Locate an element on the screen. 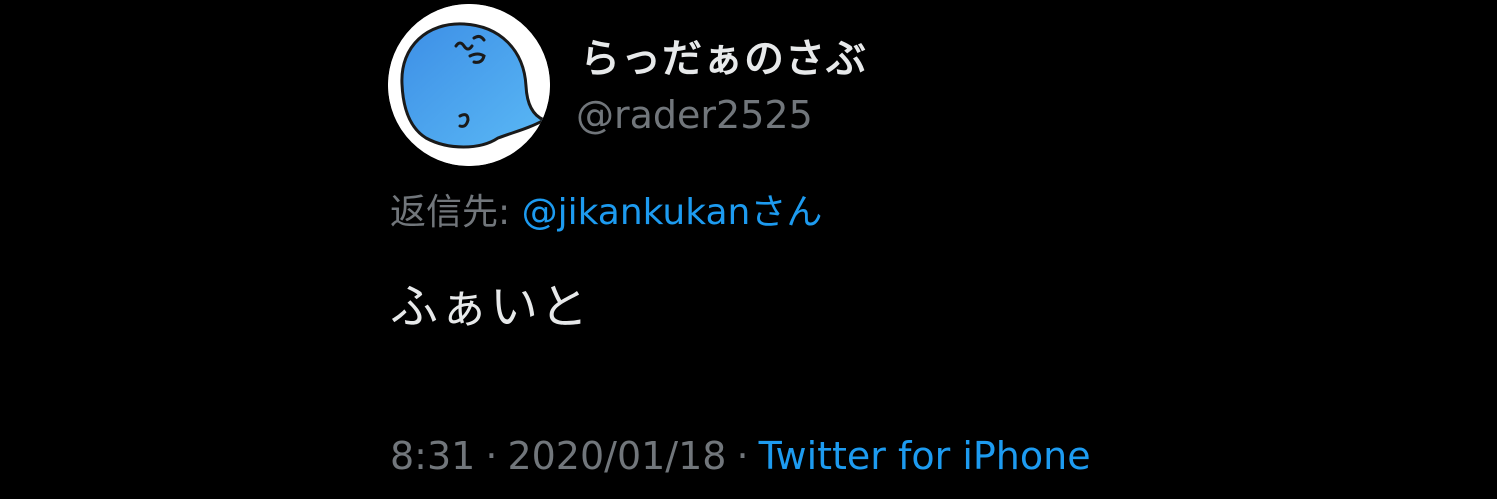 This screenshot has height=499, width=1497. reply-to-label: 返信先: is located at coordinates (456, 212).